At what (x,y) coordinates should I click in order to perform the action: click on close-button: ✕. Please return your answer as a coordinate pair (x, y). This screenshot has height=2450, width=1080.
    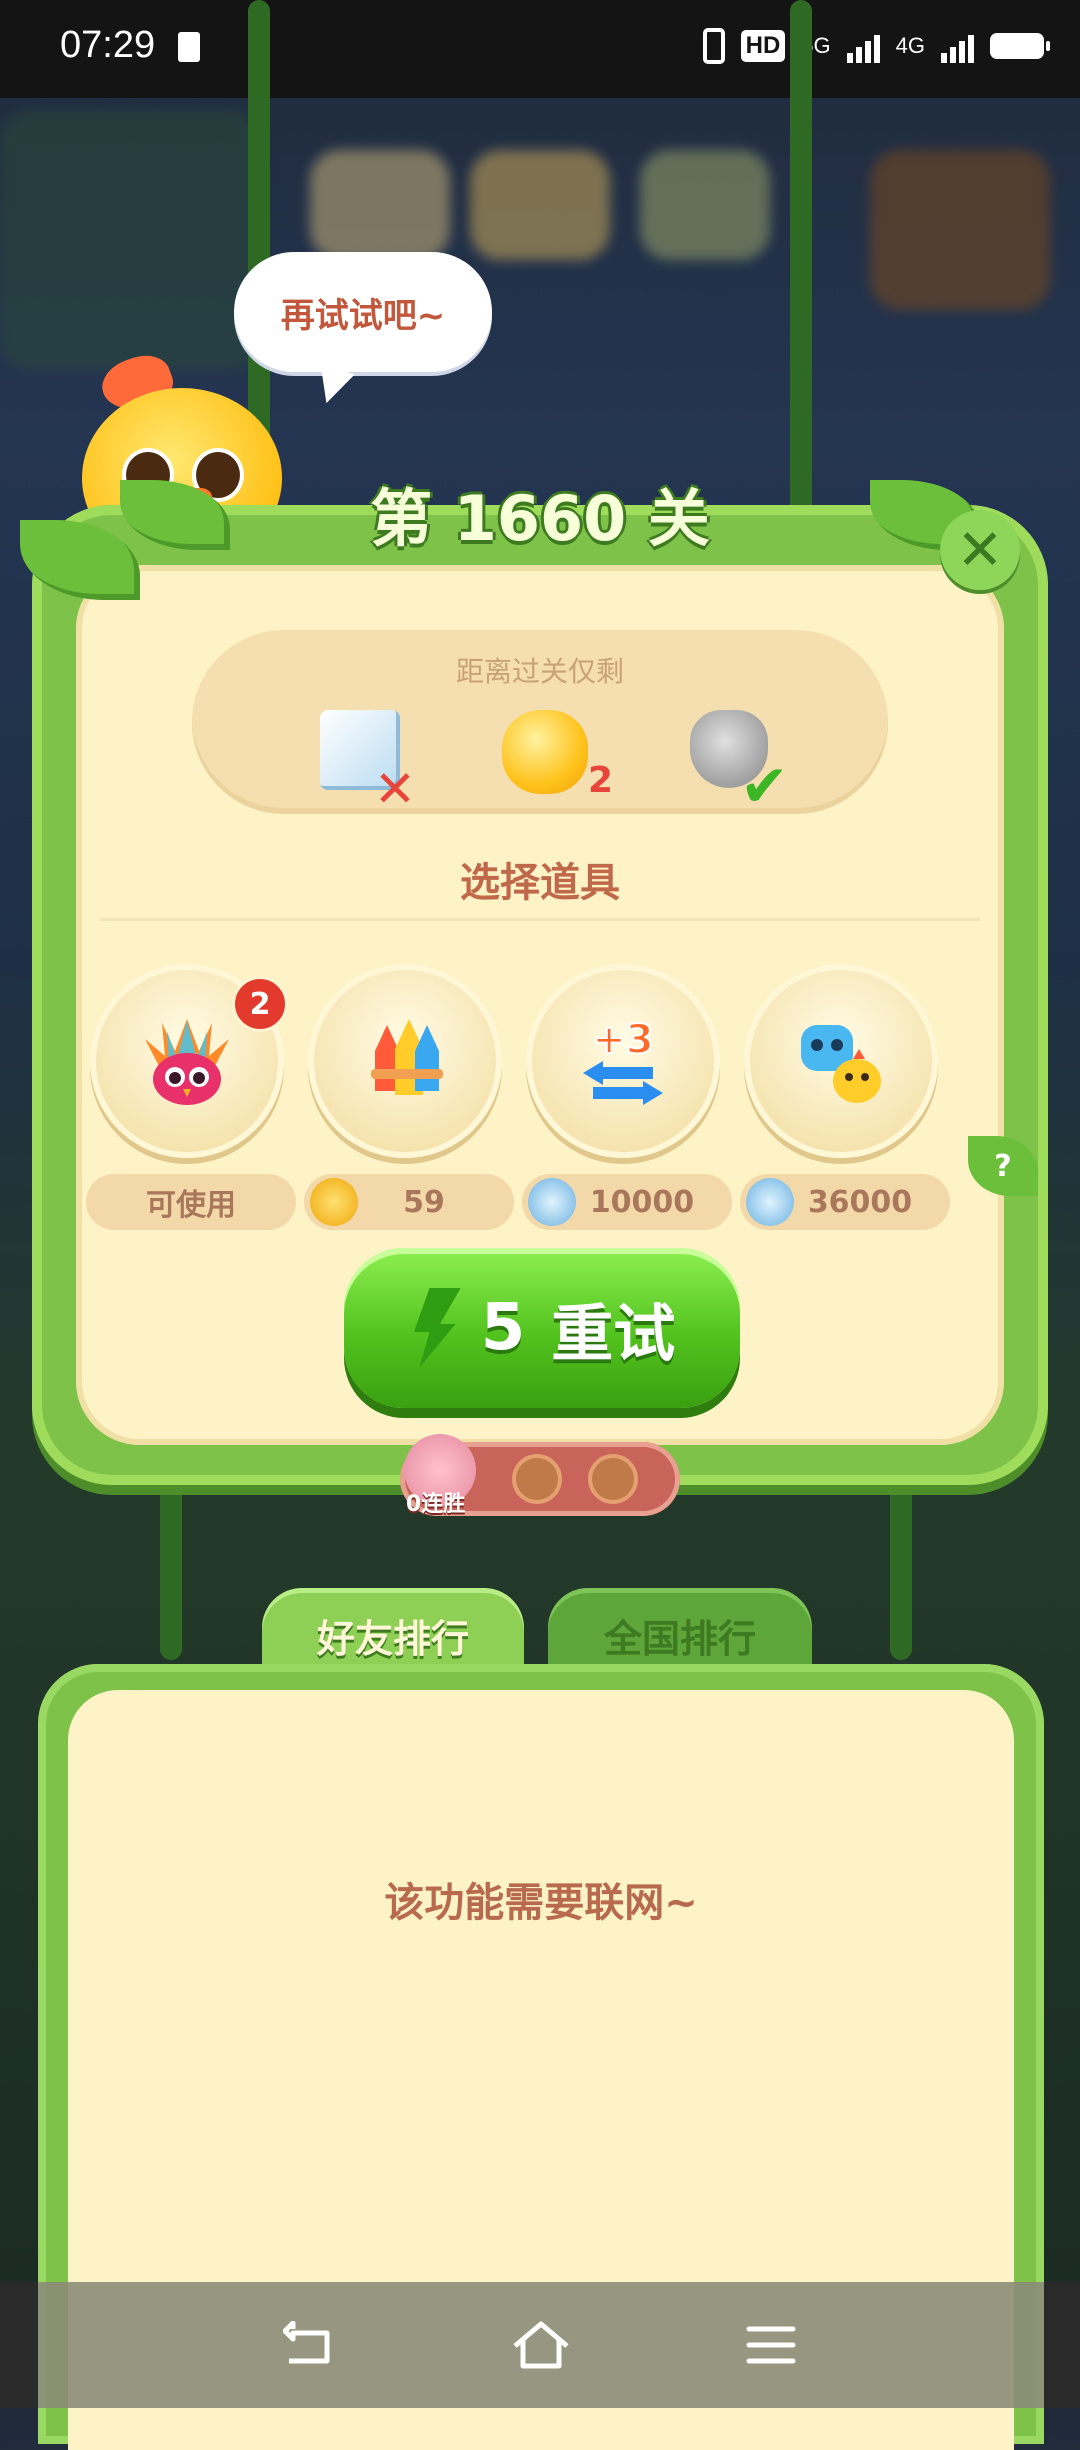
    Looking at the image, I should click on (980, 550).